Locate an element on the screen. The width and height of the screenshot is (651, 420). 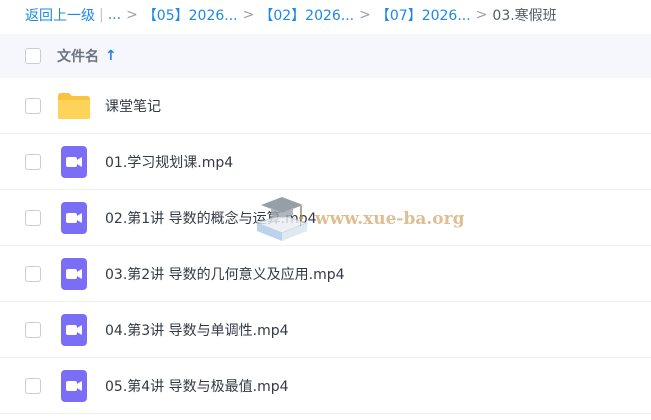
filename-column-header: 文件名 is located at coordinates (78, 56).